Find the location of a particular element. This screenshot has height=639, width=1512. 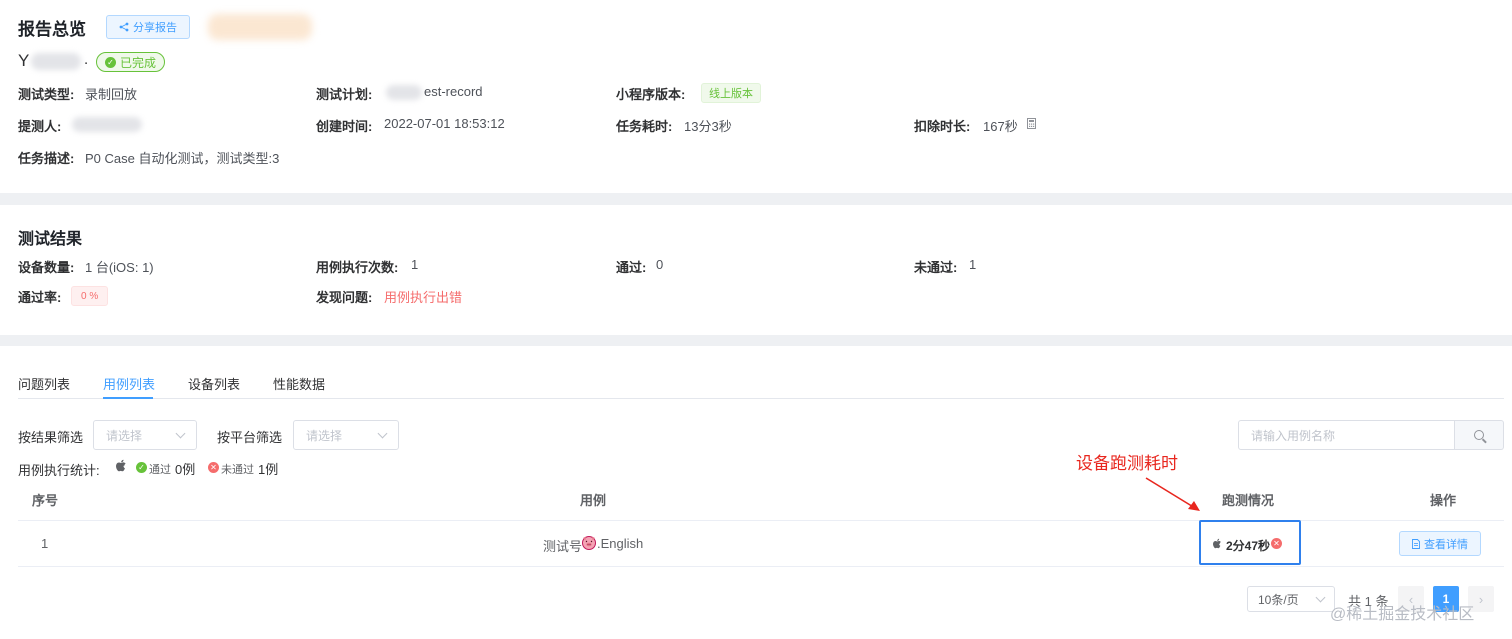

annotation-label: 设备跑测耗时 is located at coordinates (1127, 463).